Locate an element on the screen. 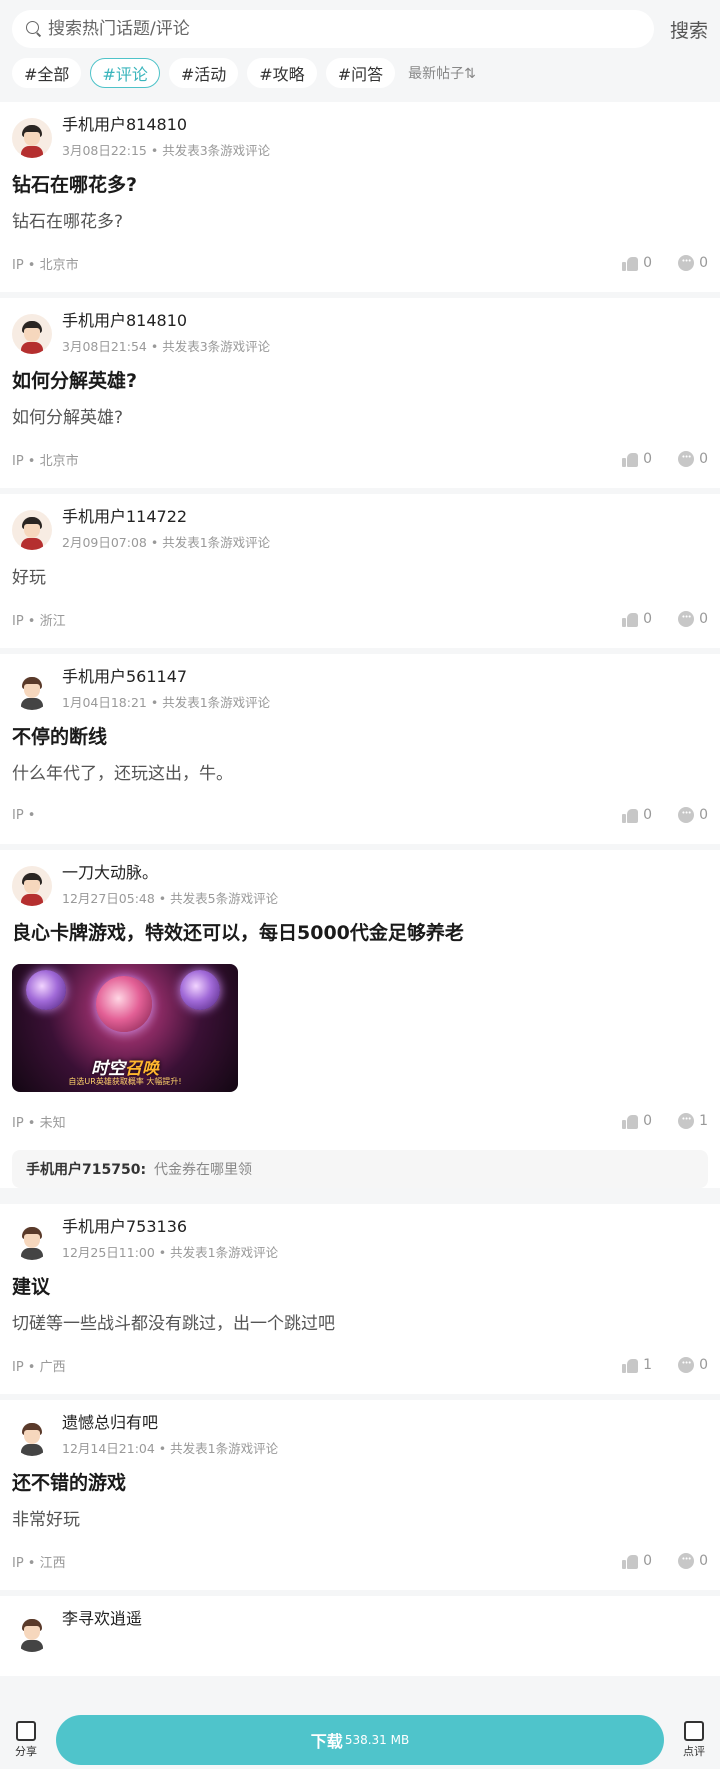 The image size is (720, 1769). search-icon is located at coordinates (34, 29).